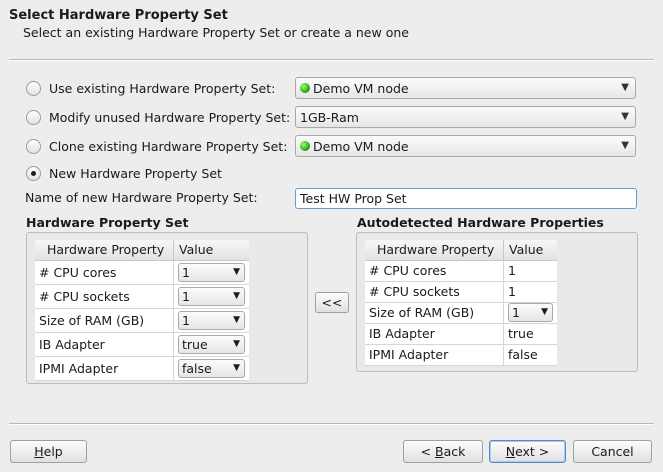  What do you see at coordinates (332, 302) in the screenshot?
I see `copy-autodetected-button: <<` at bounding box center [332, 302].